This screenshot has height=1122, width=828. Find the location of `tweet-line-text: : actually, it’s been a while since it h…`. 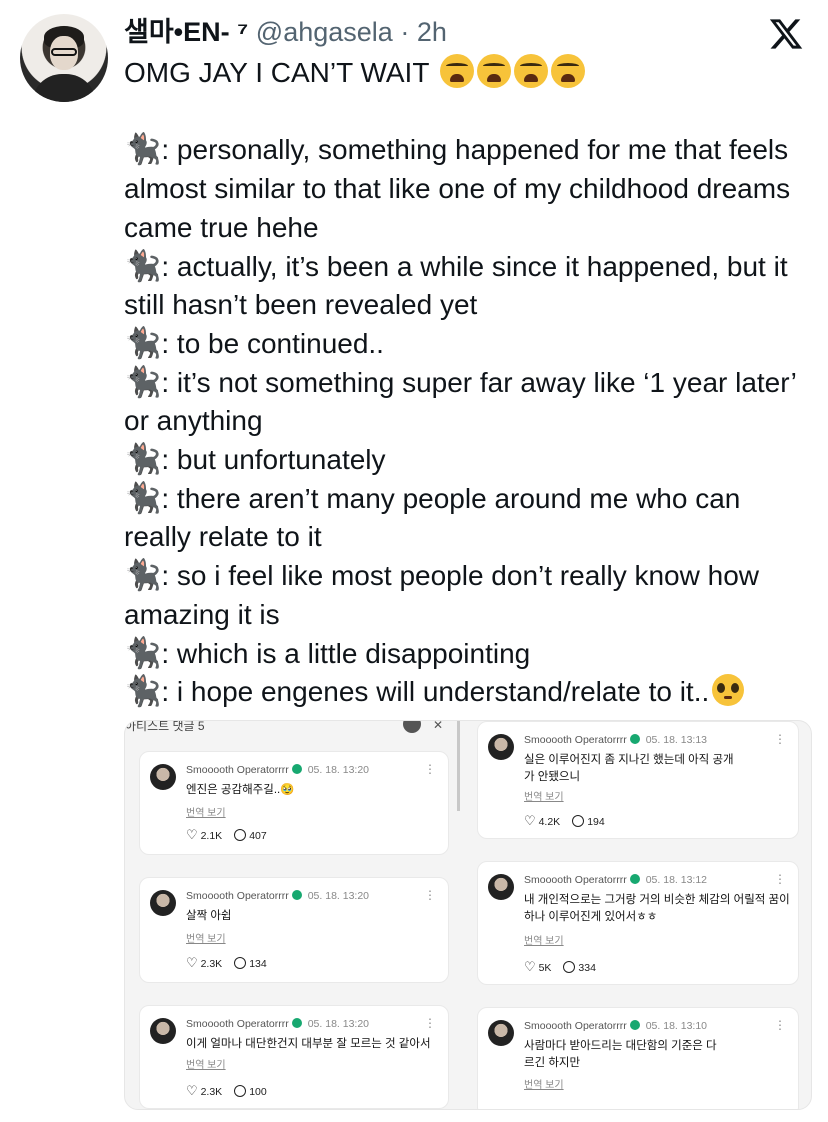

tweet-line-text: : actually, it’s been a while since it h… is located at coordinates (456, 285).